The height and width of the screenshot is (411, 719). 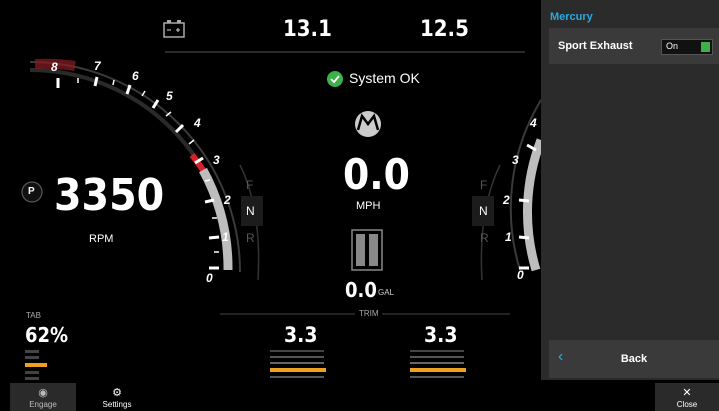 I want to click on engage-label: Engage, so click(x=43, y=404).